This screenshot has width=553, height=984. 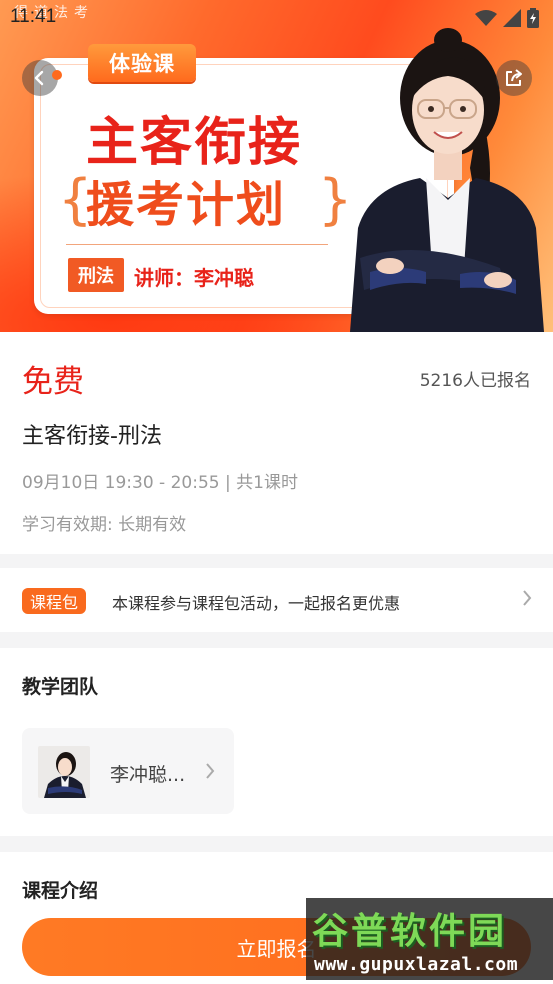 I want to click on course-package-row: 课程包 本课程参与课程包活动，一起报名更优惠, so click(x=276, y=600).